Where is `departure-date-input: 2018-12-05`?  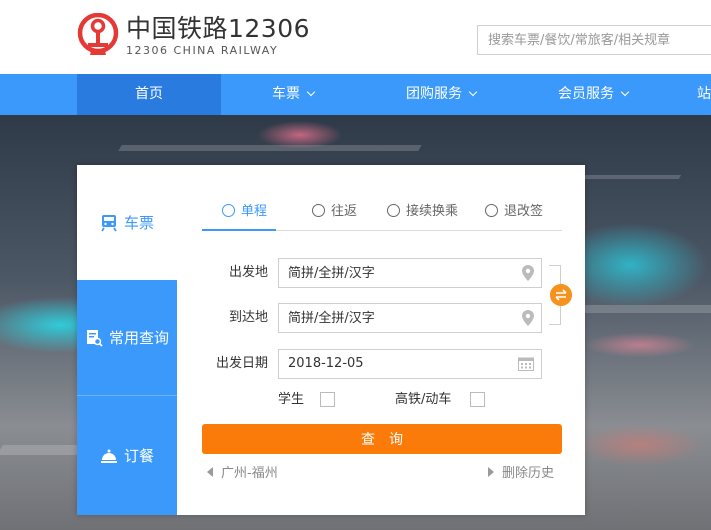 departure-date-input: 2018-12-05 is located at coordinates (410, 364).